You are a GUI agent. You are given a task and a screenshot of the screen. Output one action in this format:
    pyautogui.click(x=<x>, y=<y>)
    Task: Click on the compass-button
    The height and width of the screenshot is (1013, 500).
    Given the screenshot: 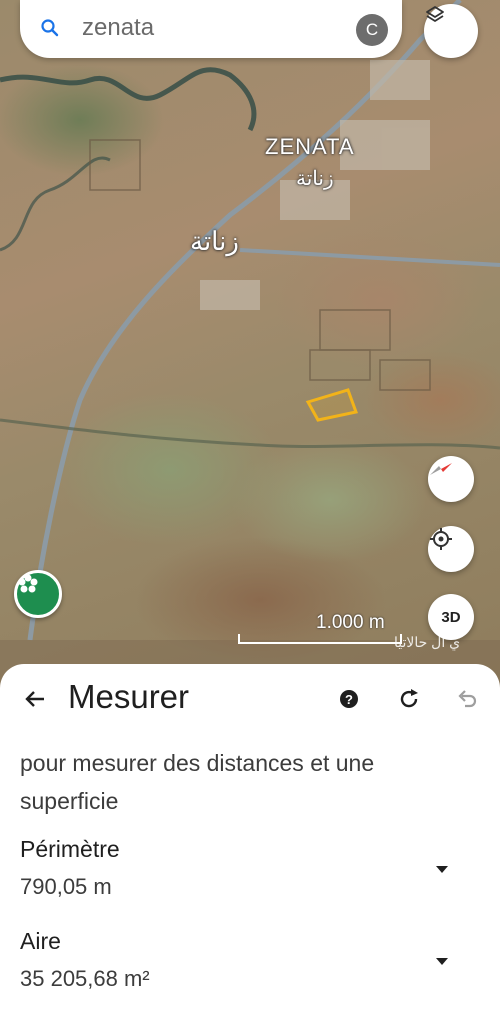 What is the action you would take?
    pyautogui.click(x=451, y=479)
    